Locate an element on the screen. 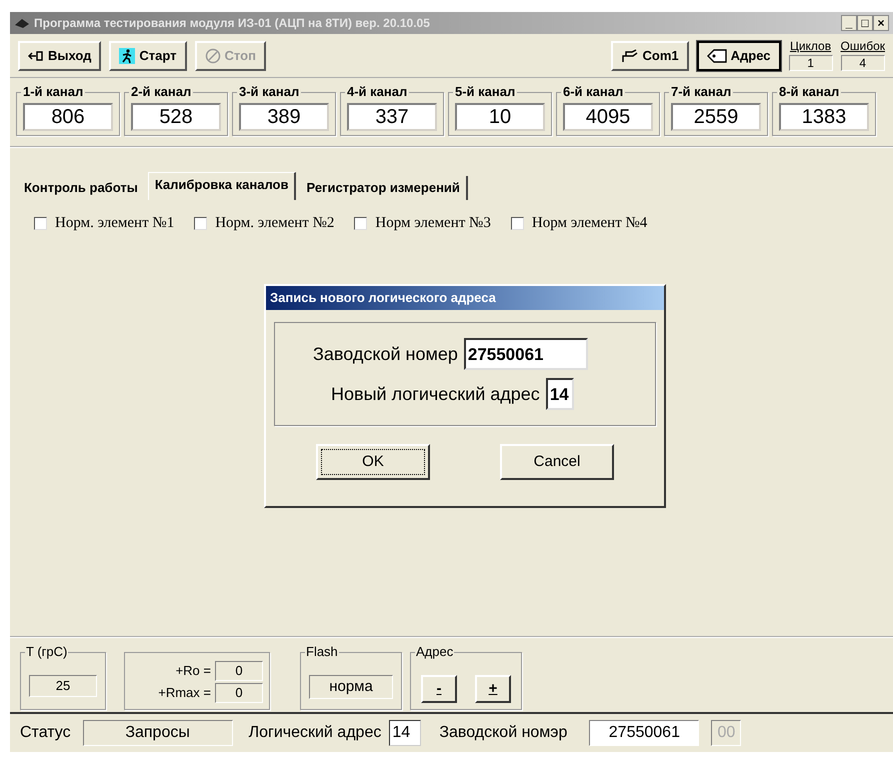 Image resolution: width=893 pixels, height=760 pixels. address-step-button: + is located at coordinates (493, 689).